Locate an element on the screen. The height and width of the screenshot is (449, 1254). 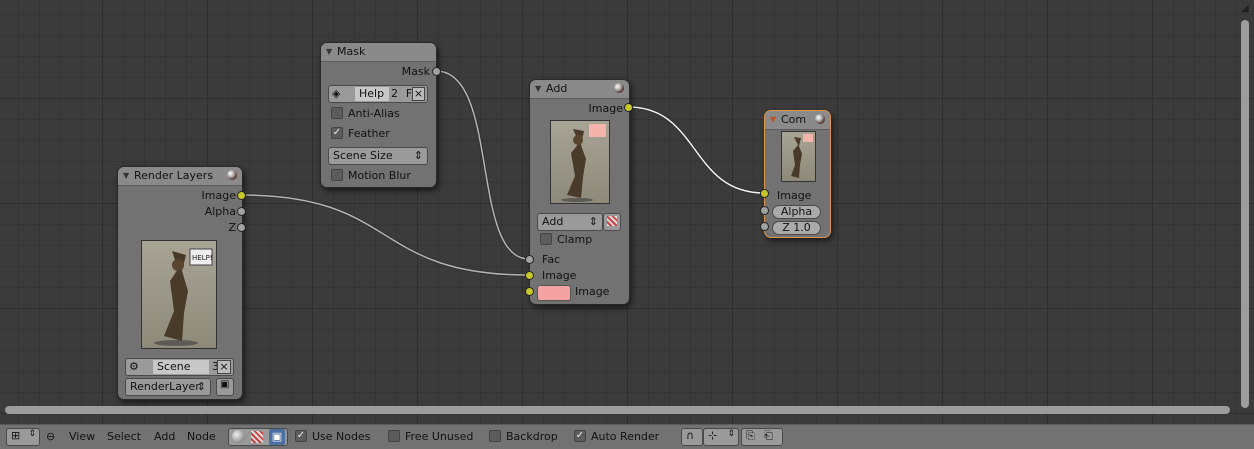
input-image: Image is located at coordinates (794, 195).